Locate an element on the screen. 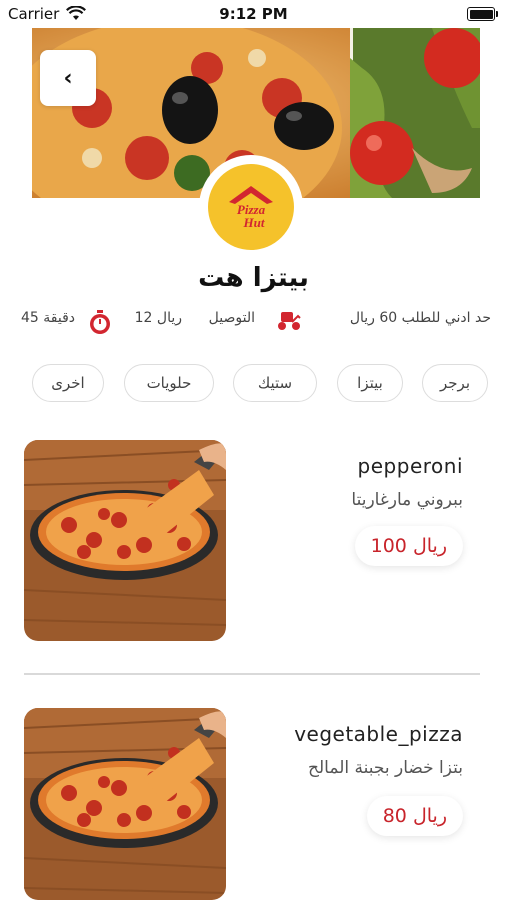 The image size is (507, 900). chevron-left-icon: ‹ is located at coordinates (68, 78).